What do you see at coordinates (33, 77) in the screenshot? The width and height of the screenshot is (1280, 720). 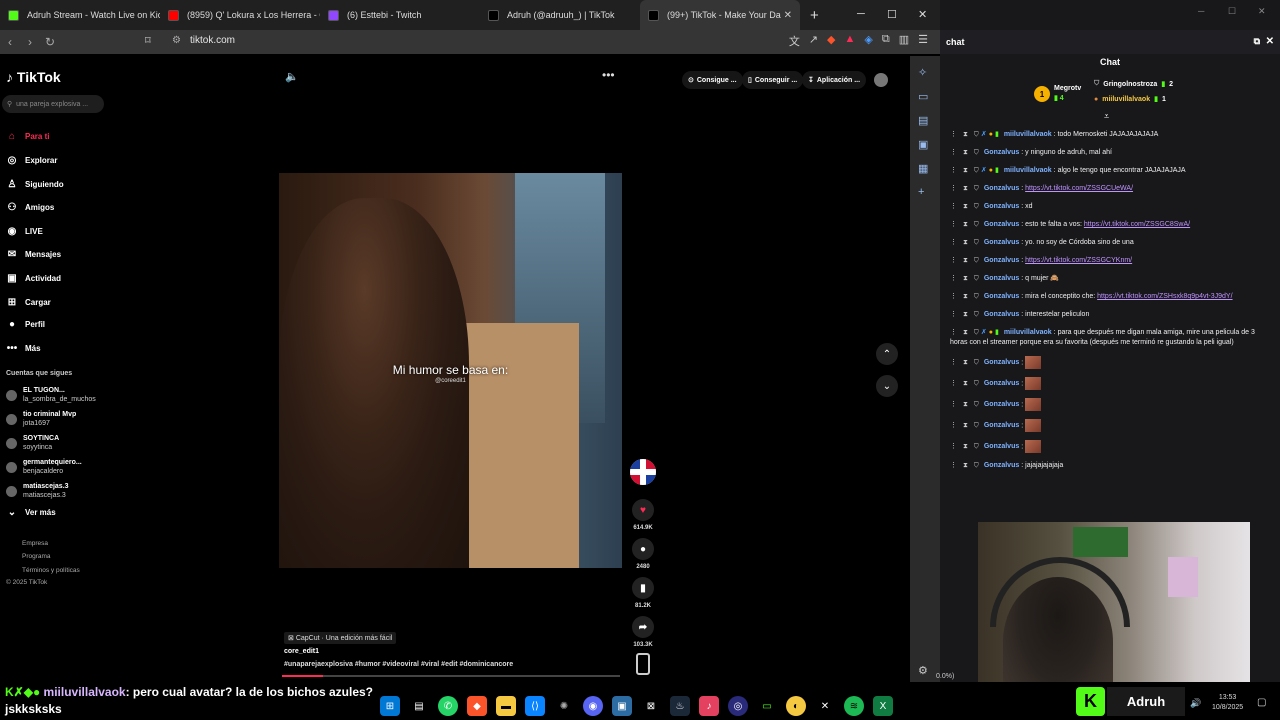 I see `tiktok-logo: ♪ TikTok` at bounding box center [33, 77].